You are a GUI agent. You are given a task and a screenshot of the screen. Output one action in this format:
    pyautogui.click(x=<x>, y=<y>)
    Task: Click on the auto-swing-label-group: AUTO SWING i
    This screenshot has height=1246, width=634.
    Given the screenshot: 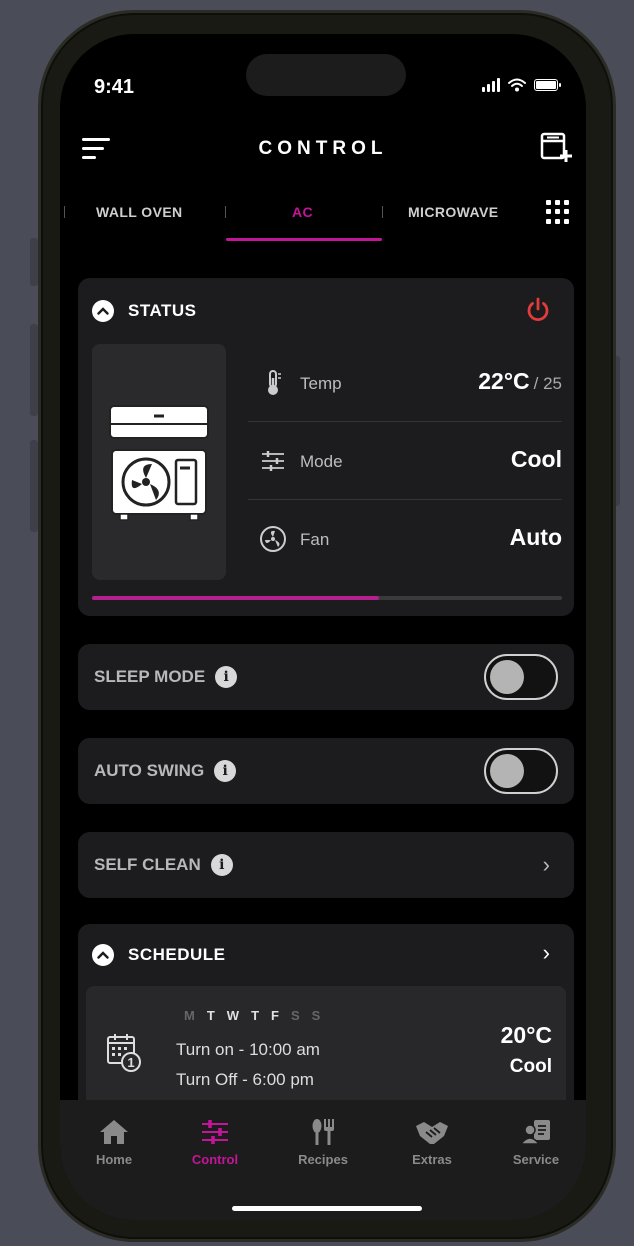 What is the action you would take?
    pyautogui.click(x=165, y=771)
    